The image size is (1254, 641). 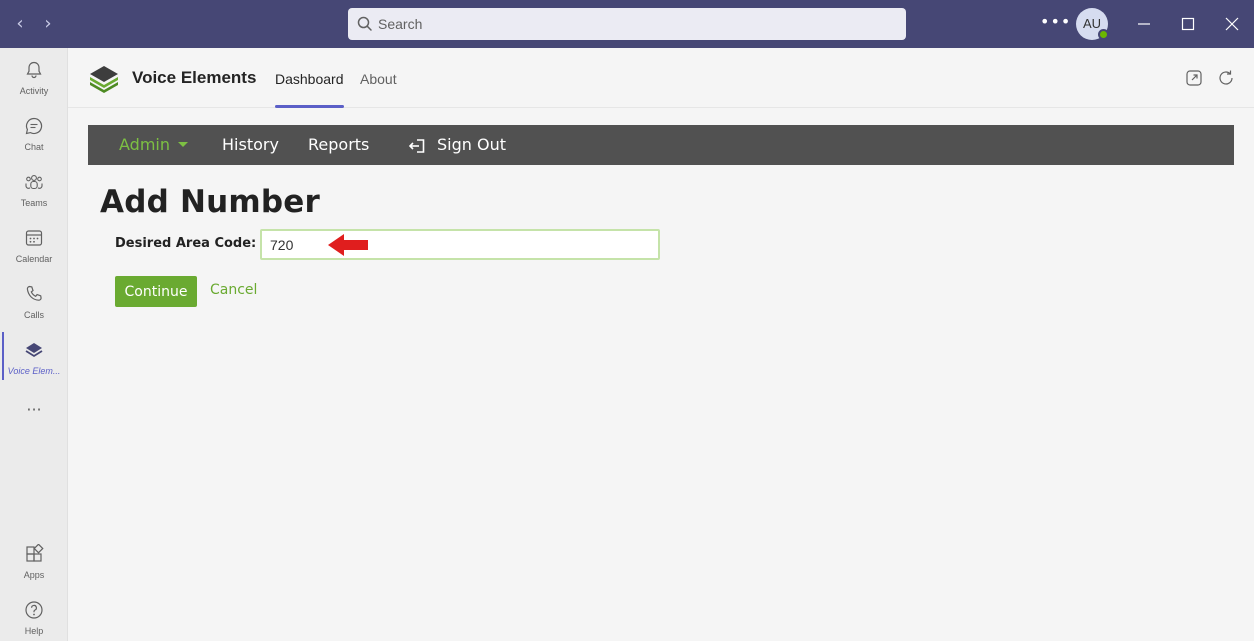 I want to click on phone-icon, so click(x=34, y=293).